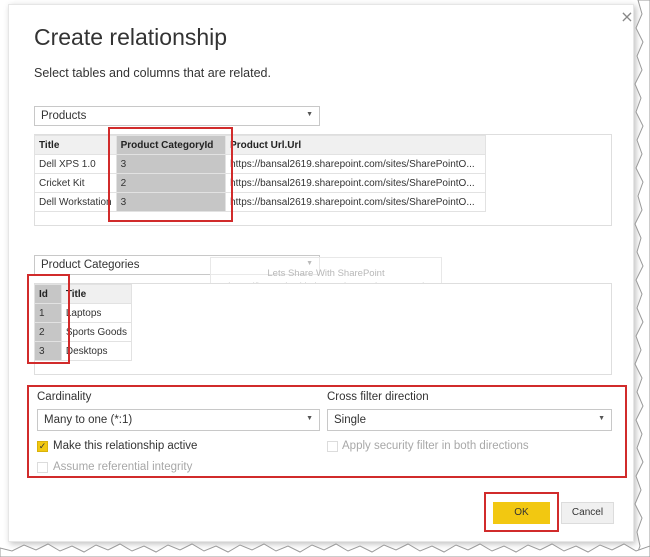 The width and height of the screenshot is (650, 557). I want to click on chevron-down-icon: ▼, so click(309, 114).